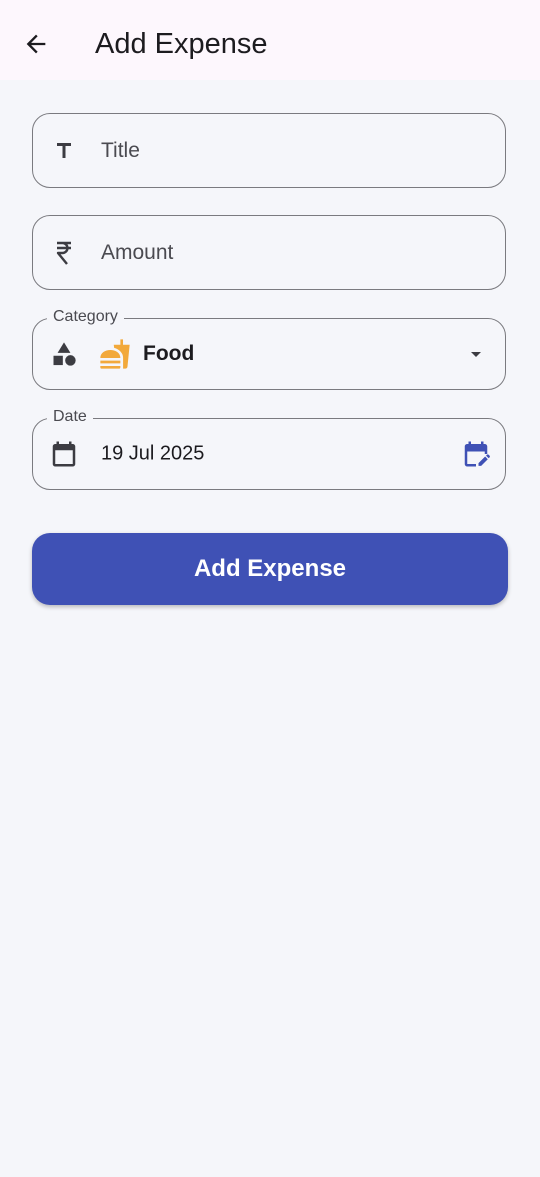 The width and height of the screenshot is (540, 1177). Describe the element at coordinates (64, 151) in the screenshot. I see `title-icon` at that location.